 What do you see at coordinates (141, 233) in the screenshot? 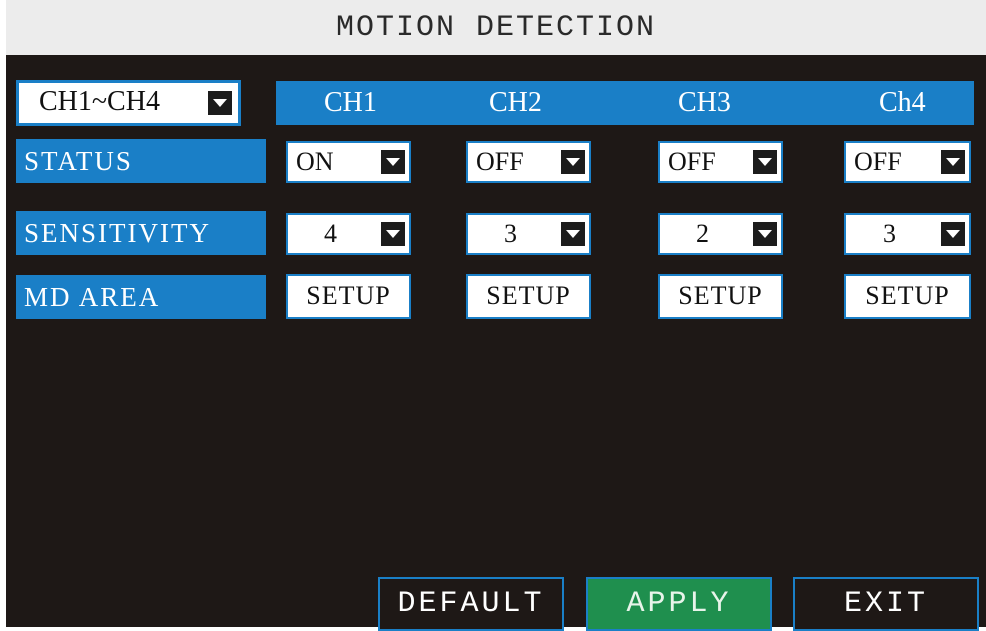
I see `sensitivity-label: SENSITIVITY` at bounding box center [141, 233].